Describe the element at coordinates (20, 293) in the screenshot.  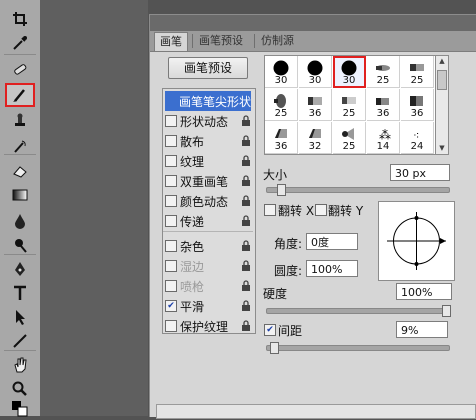
I see `type-tool` at that location.